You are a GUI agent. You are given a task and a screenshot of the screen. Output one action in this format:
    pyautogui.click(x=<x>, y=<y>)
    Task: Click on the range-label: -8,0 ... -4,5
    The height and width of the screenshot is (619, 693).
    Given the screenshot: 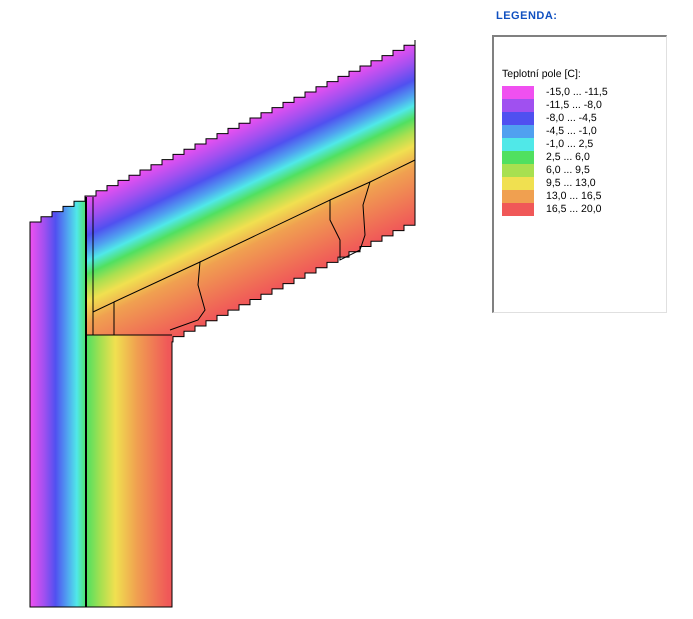 What is the action you would take?
    pyautogui.click(x=572, y=119)
    